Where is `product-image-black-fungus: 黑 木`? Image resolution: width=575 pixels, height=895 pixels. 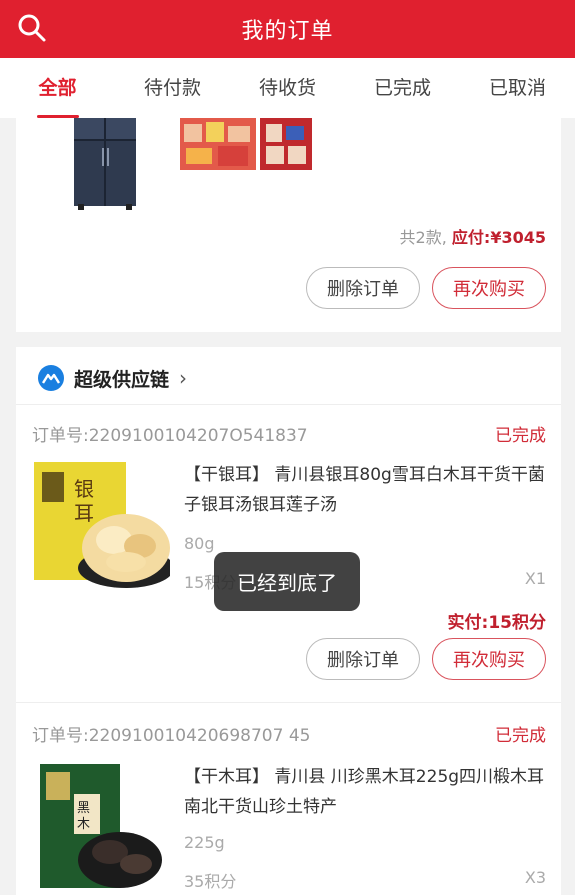 product-image-black-fungus: 黑 木 is located at coordinates (102, 828).